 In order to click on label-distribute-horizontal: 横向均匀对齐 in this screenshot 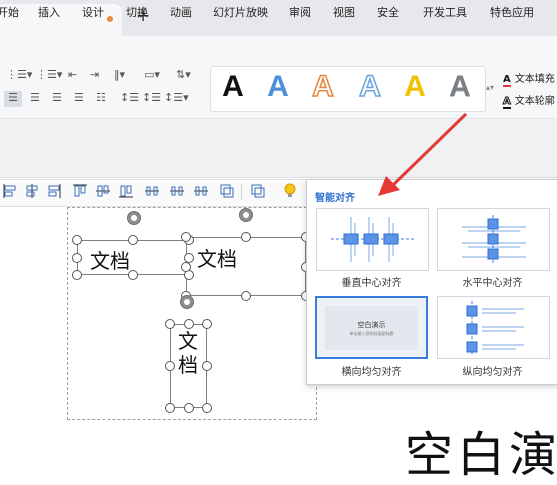, I will do `click(371, 372)`.